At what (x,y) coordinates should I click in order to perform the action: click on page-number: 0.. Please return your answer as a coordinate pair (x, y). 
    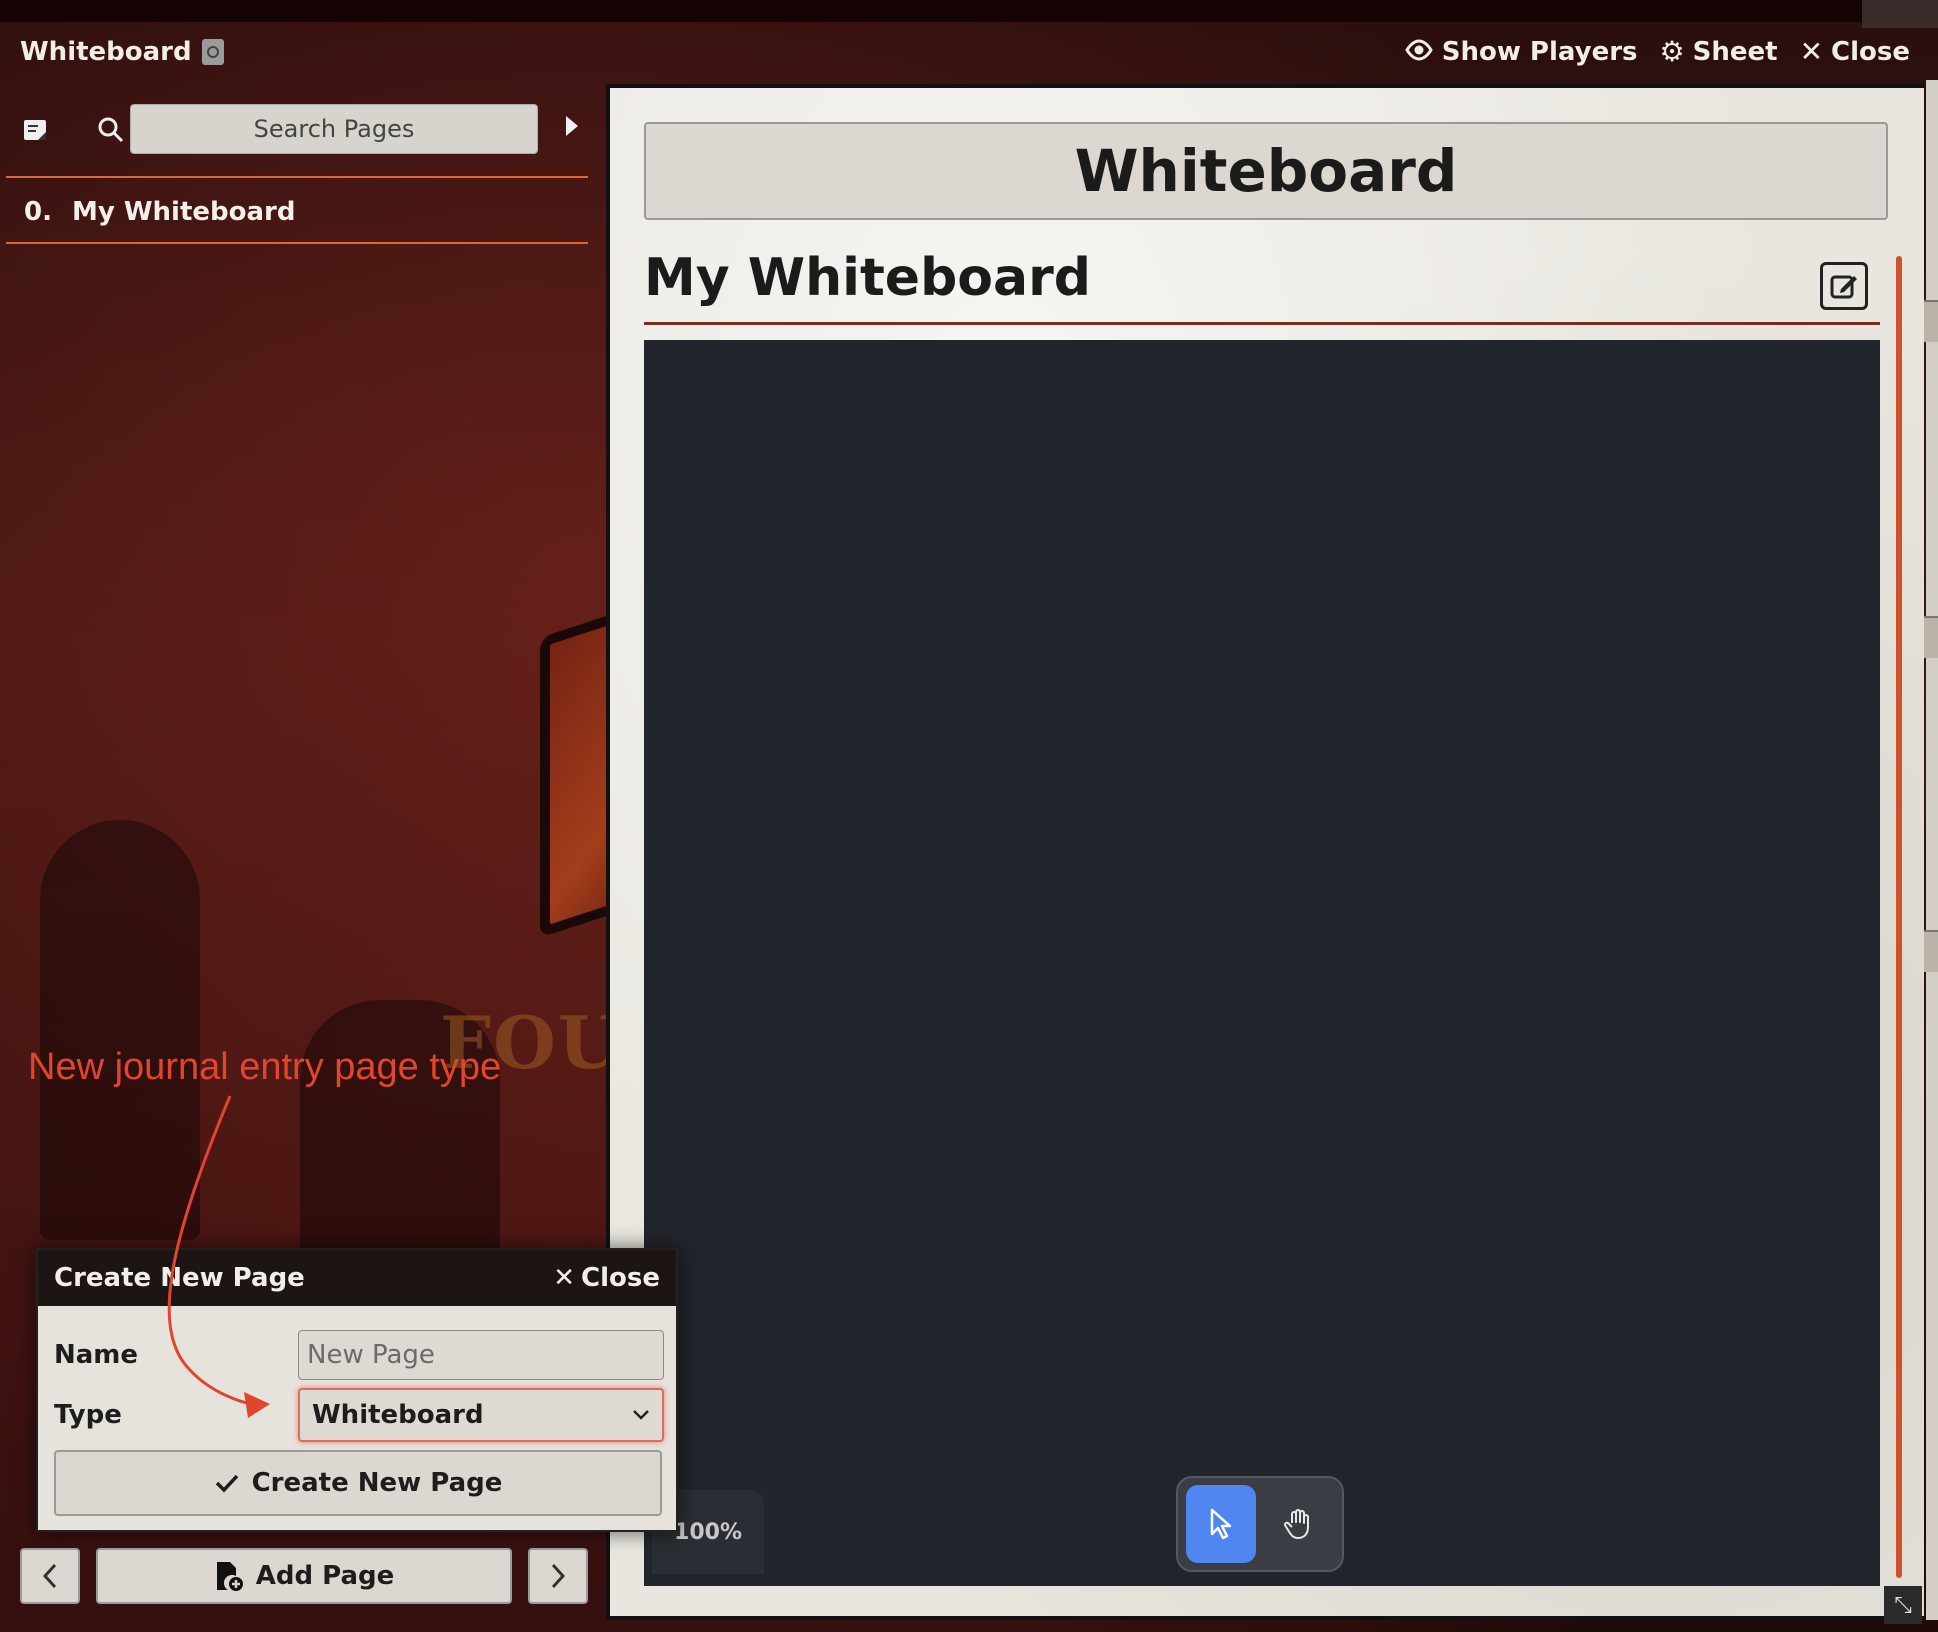
    Looking at the image, I should click on (38, 212).